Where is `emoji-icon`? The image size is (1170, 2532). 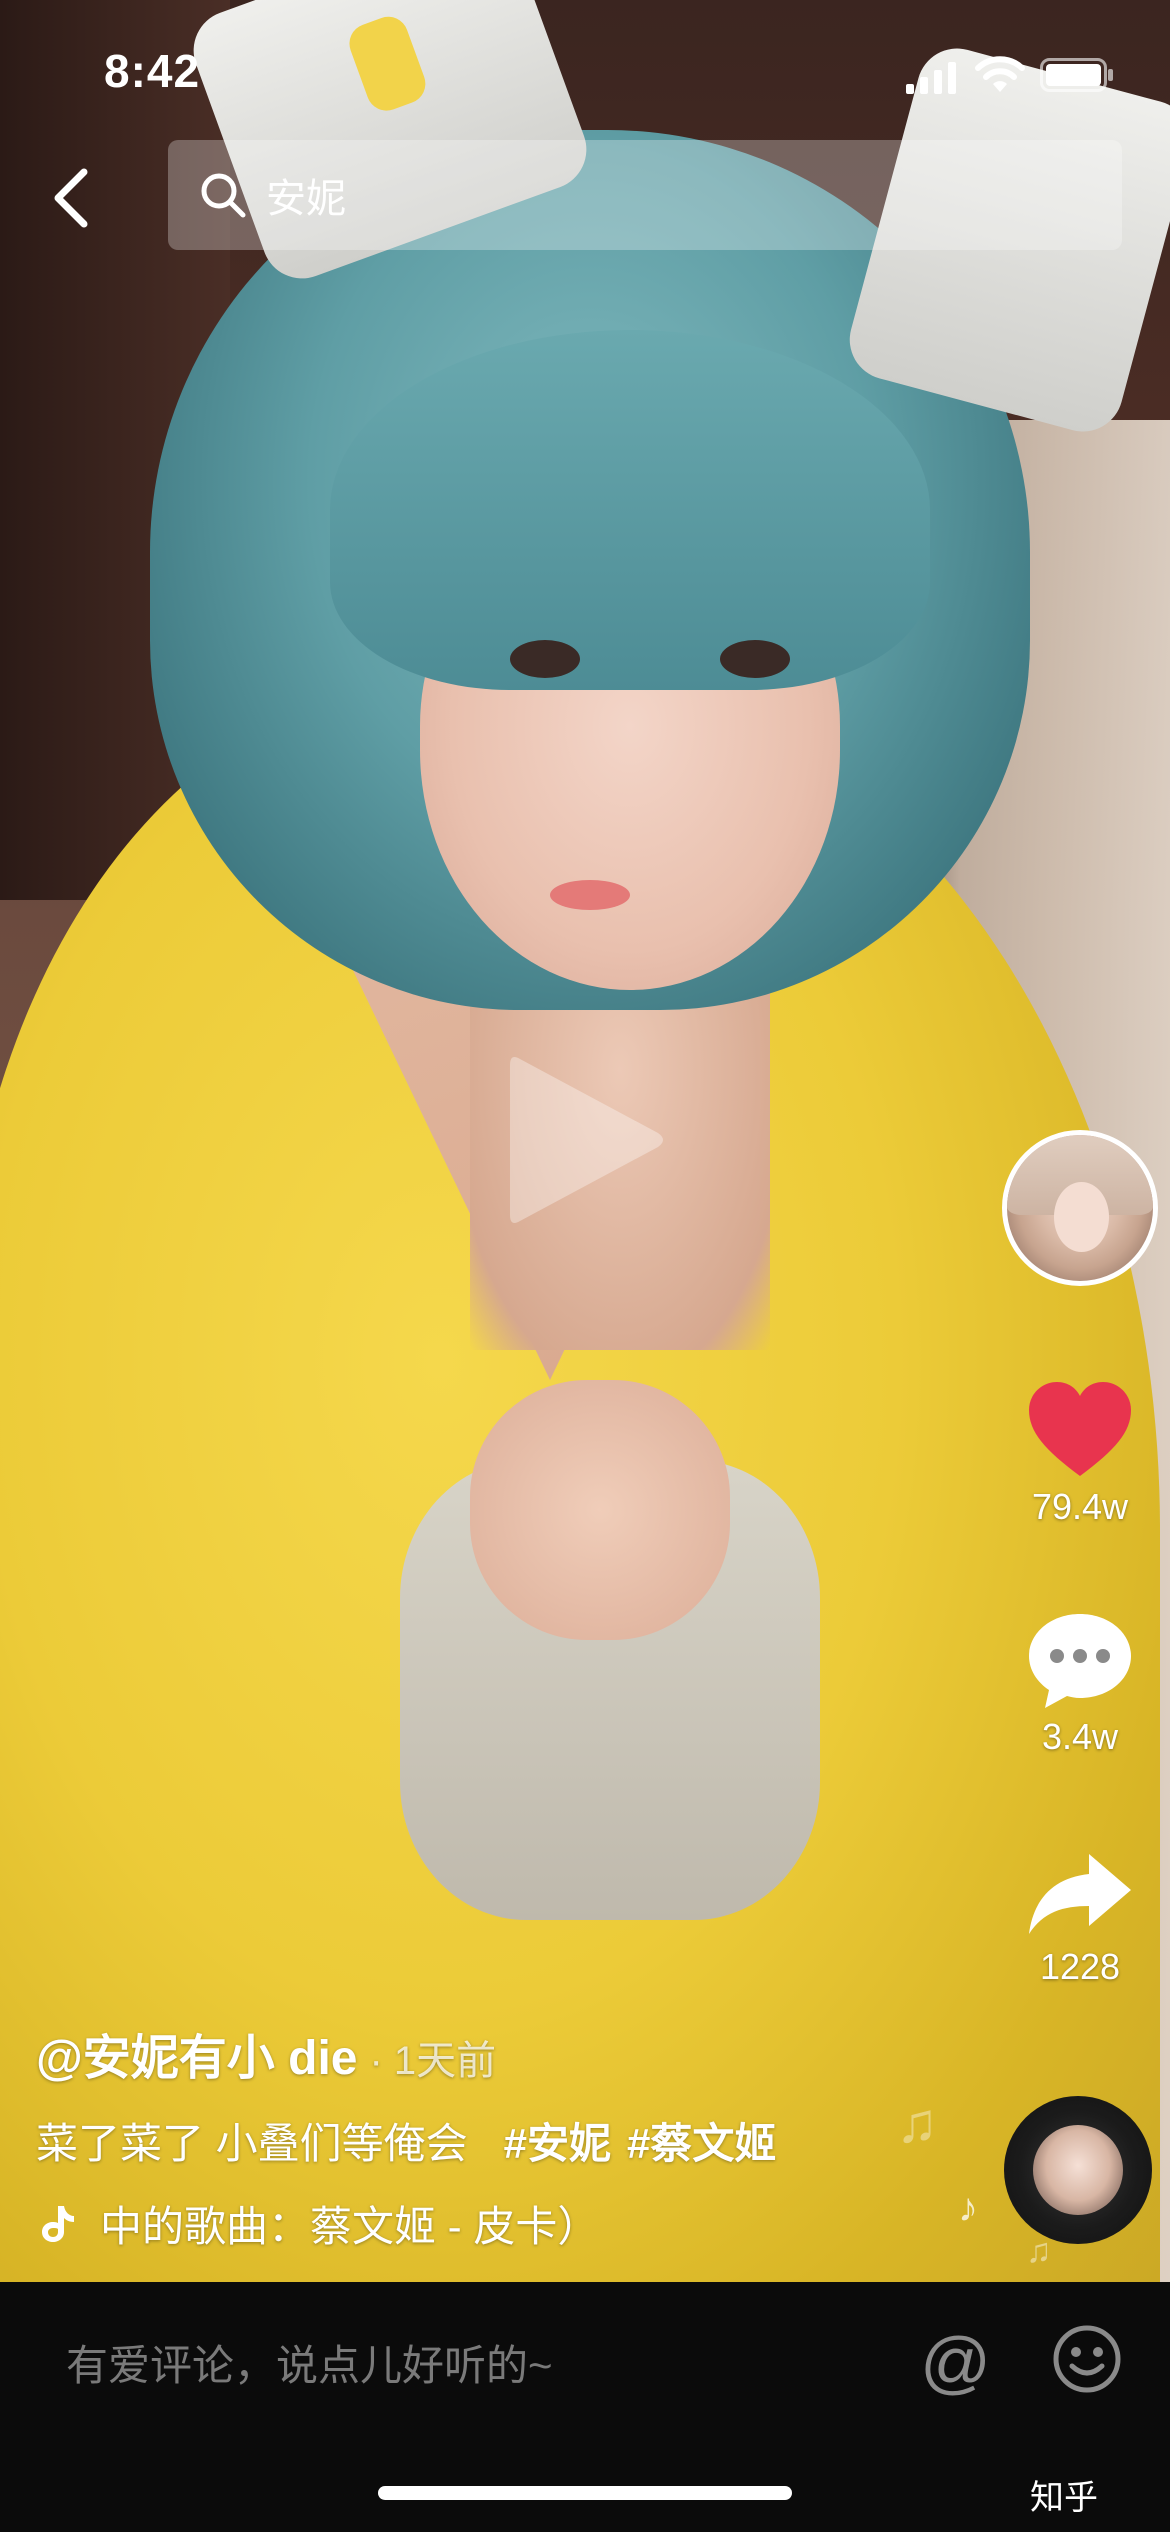
emoji-icon is located at coordinates (1087, 2359).